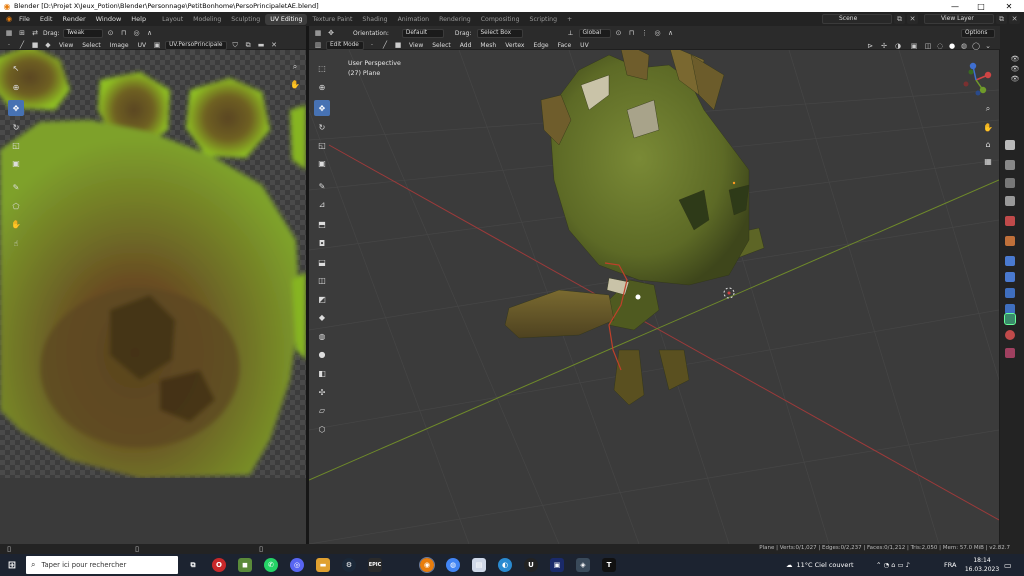  I want to click on tray-icons: ⌃ ◔ ⌂ ▭ ♪, so click(893, 565).